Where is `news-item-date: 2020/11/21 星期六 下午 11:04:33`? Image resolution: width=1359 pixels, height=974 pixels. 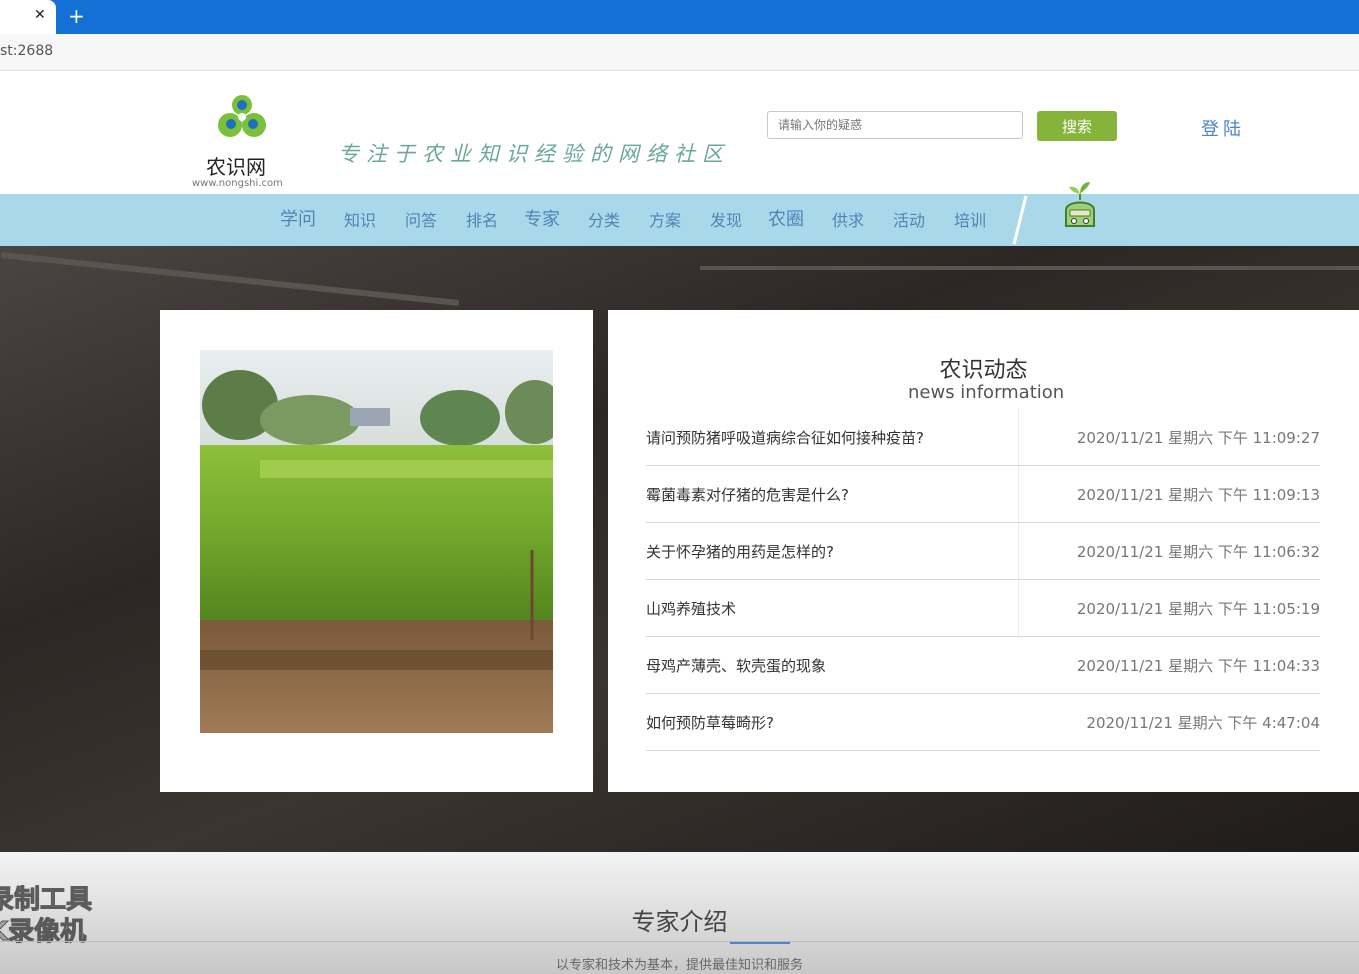
news-item-date: 2020/11/21 星期六 下午 11:04:33 is located at coordinates (1198, 666).